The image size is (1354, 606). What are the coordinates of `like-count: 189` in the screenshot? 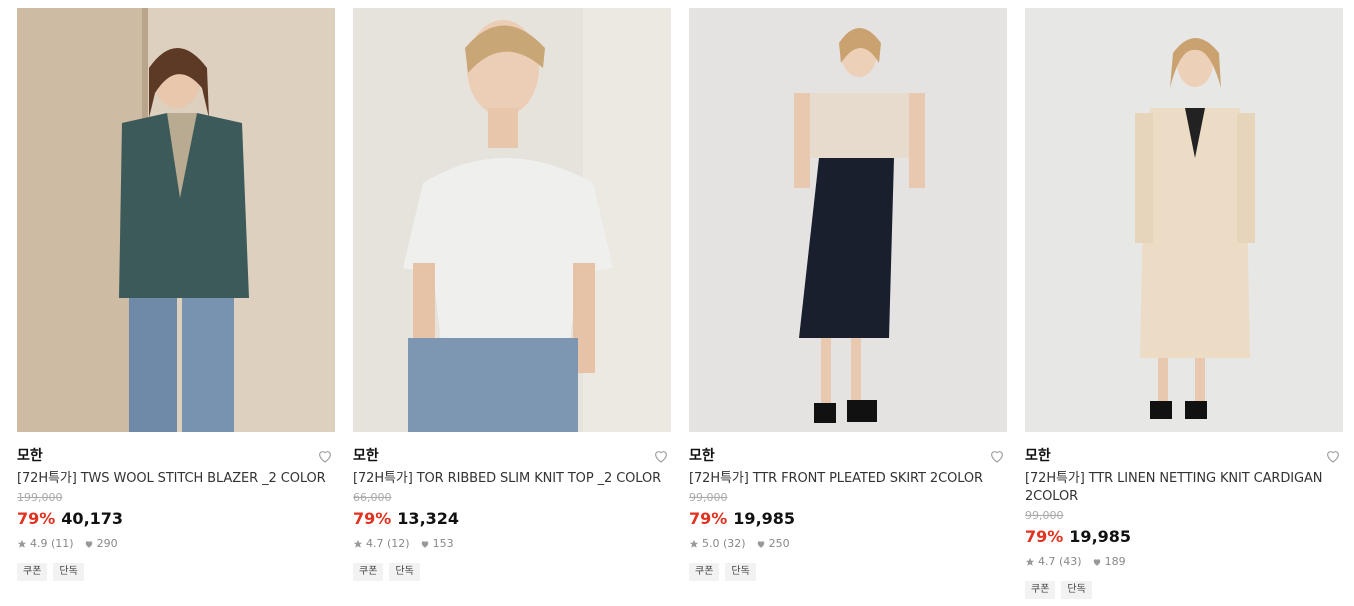 It's located at (1115, 561).